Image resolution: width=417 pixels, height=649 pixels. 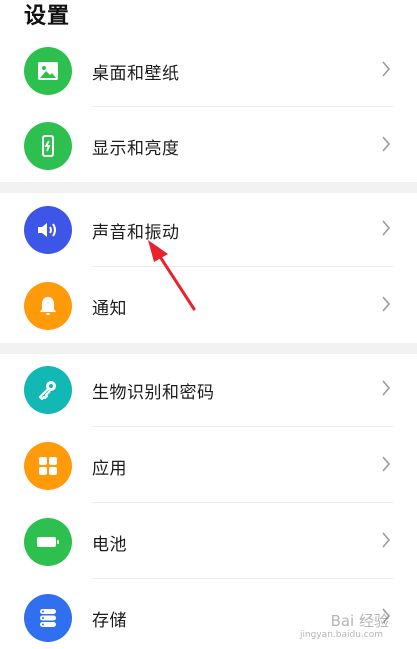 What do you see at coordinates (341, 635) in the screenshot?
I see `watermark-subtext: jingyan.baidu.com` at bounding box center [341, 635].